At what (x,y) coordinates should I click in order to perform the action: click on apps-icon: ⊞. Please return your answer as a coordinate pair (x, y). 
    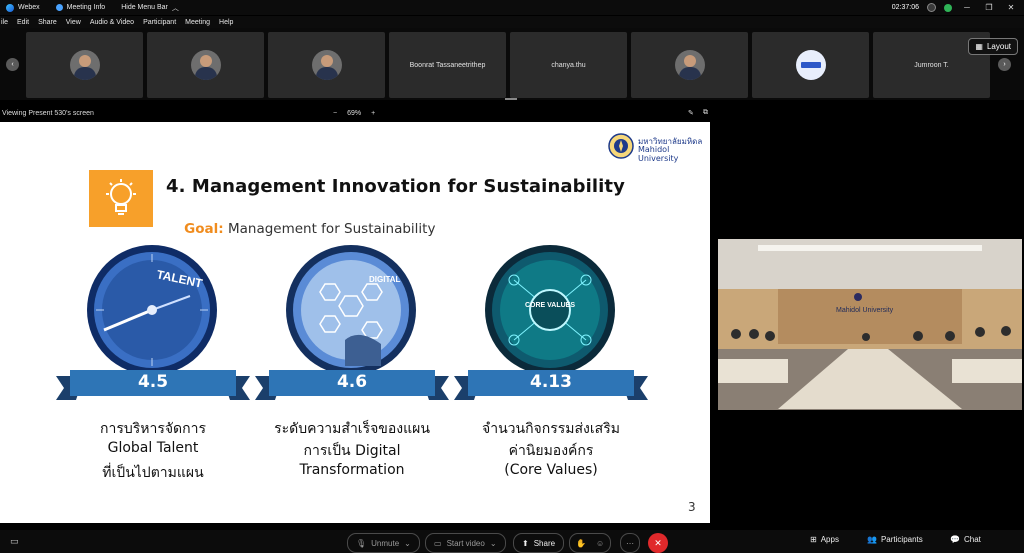
    Looking at the image, I should click on (813, 539).